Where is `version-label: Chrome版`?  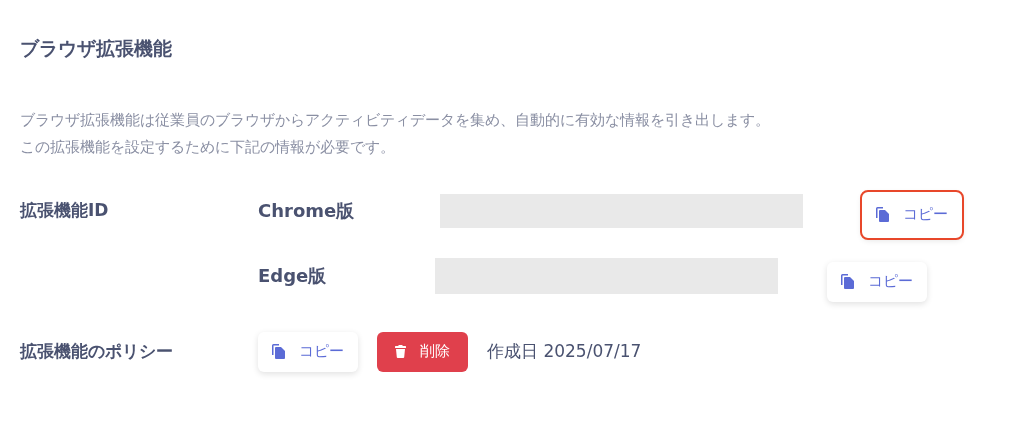
version-label: Chrome版 is located at coordinates (306, 210).